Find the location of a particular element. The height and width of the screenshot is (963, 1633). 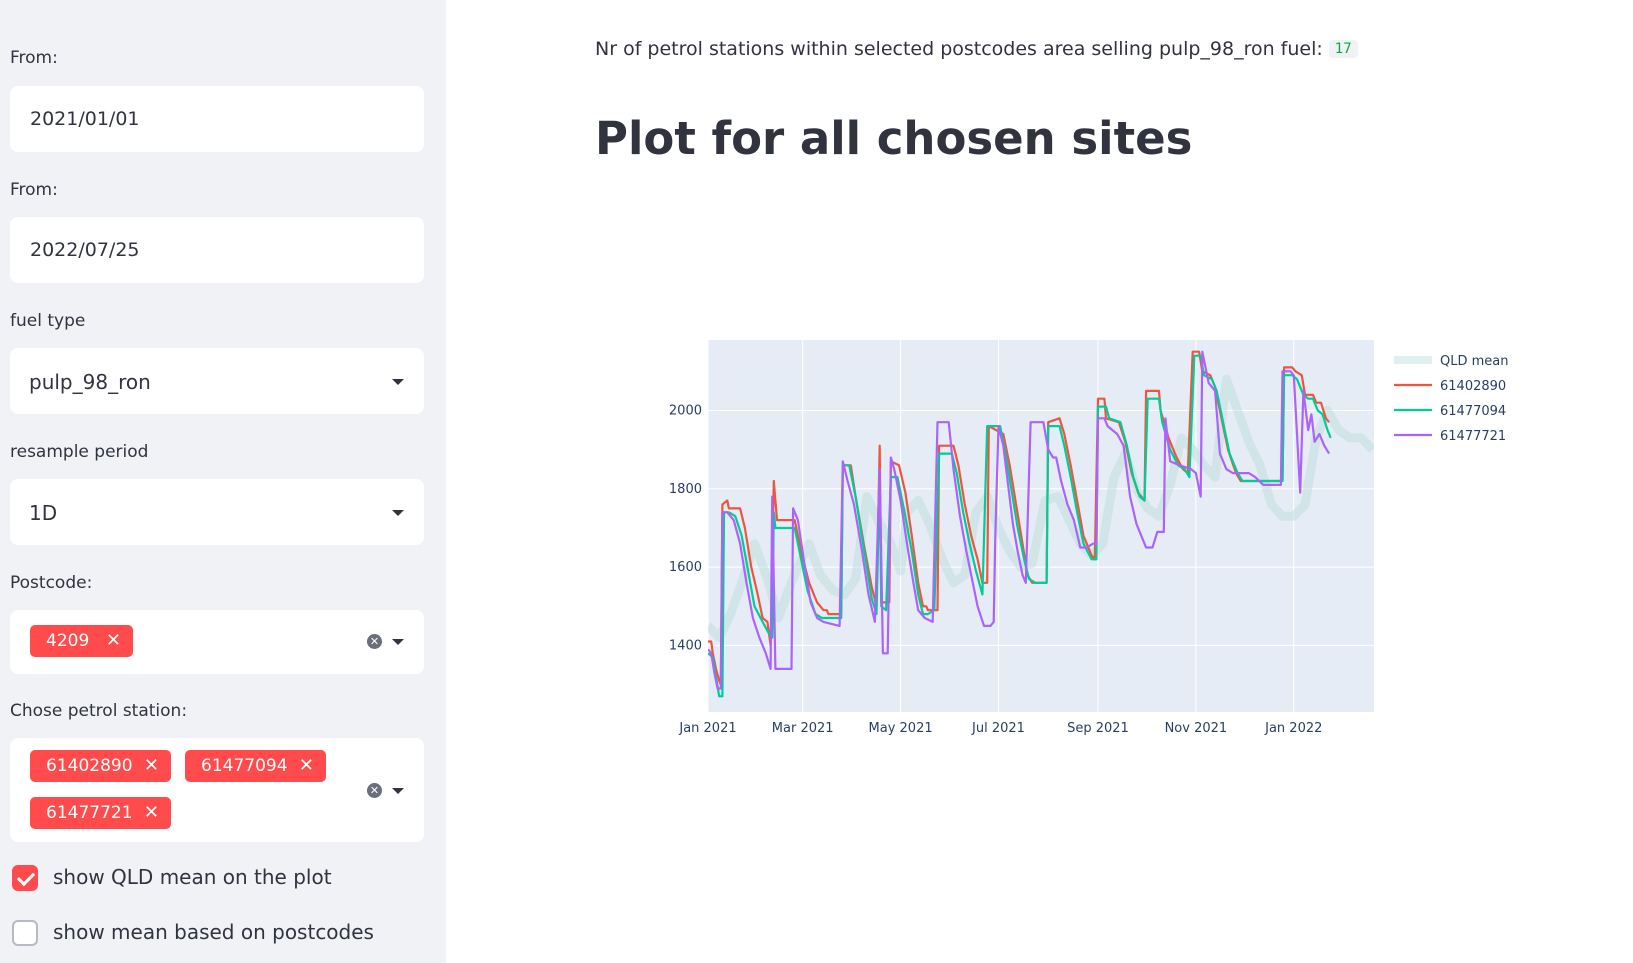

station-tag: 61477721 ✕ is located at coordinates (100, 813).